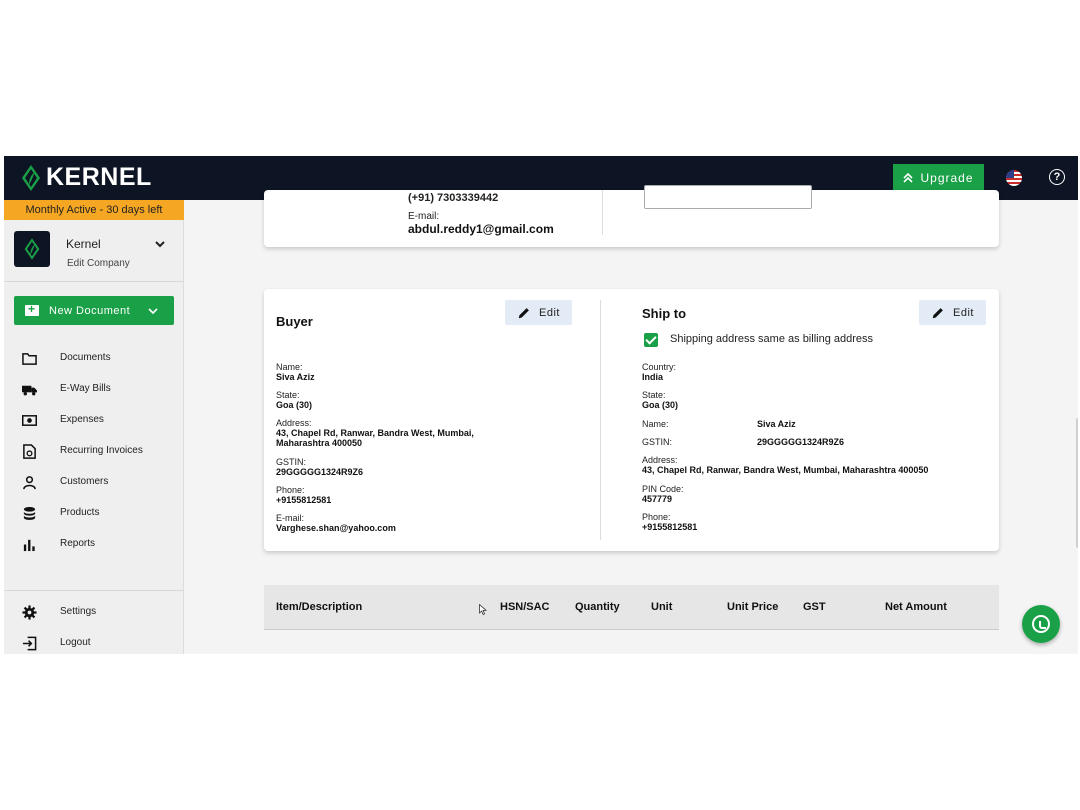 This screenshot has width=1080, height=810. I want to click on same-as-billing-checkbox, so click(651, 340).